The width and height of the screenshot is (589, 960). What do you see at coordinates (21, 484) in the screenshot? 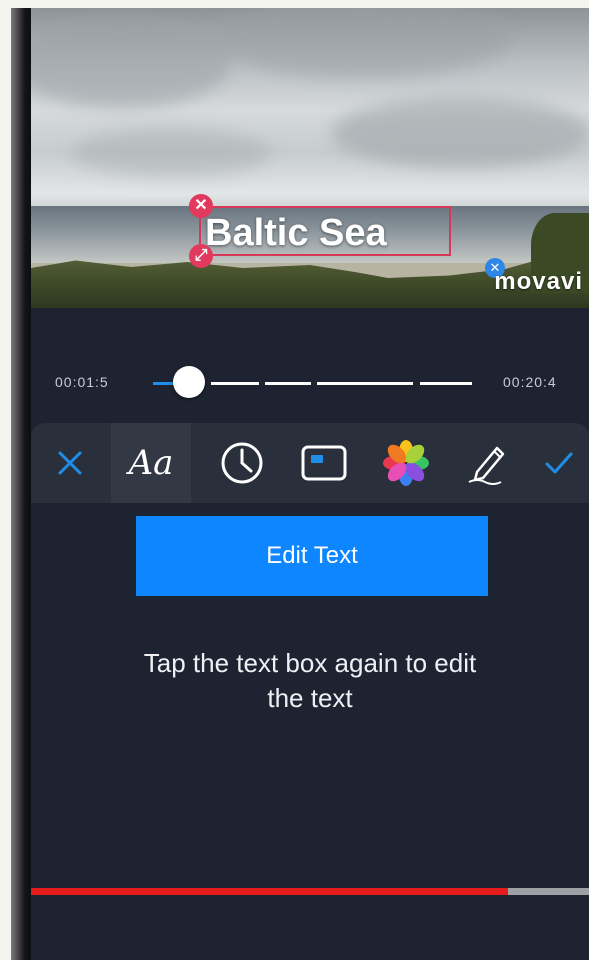
I see `device-bezel` at bounding box center [21, 484].